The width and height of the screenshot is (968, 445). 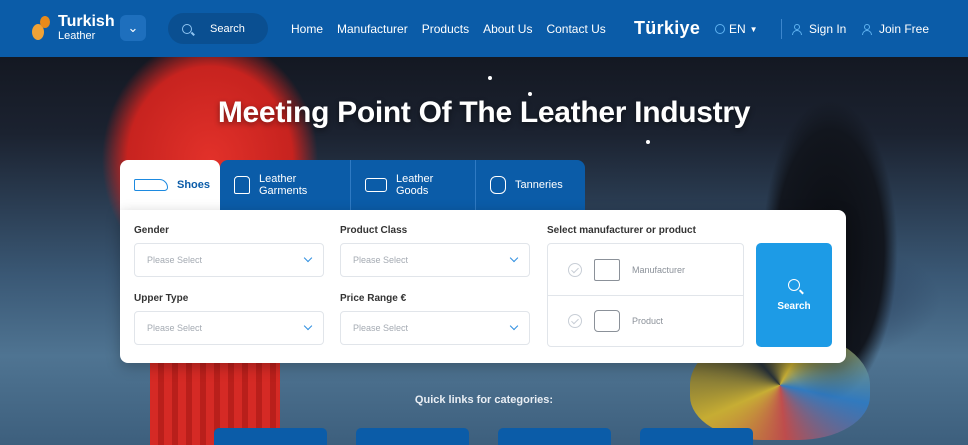 I want to click on site-logo: Turkish Leather, so click(x=73, y=28).